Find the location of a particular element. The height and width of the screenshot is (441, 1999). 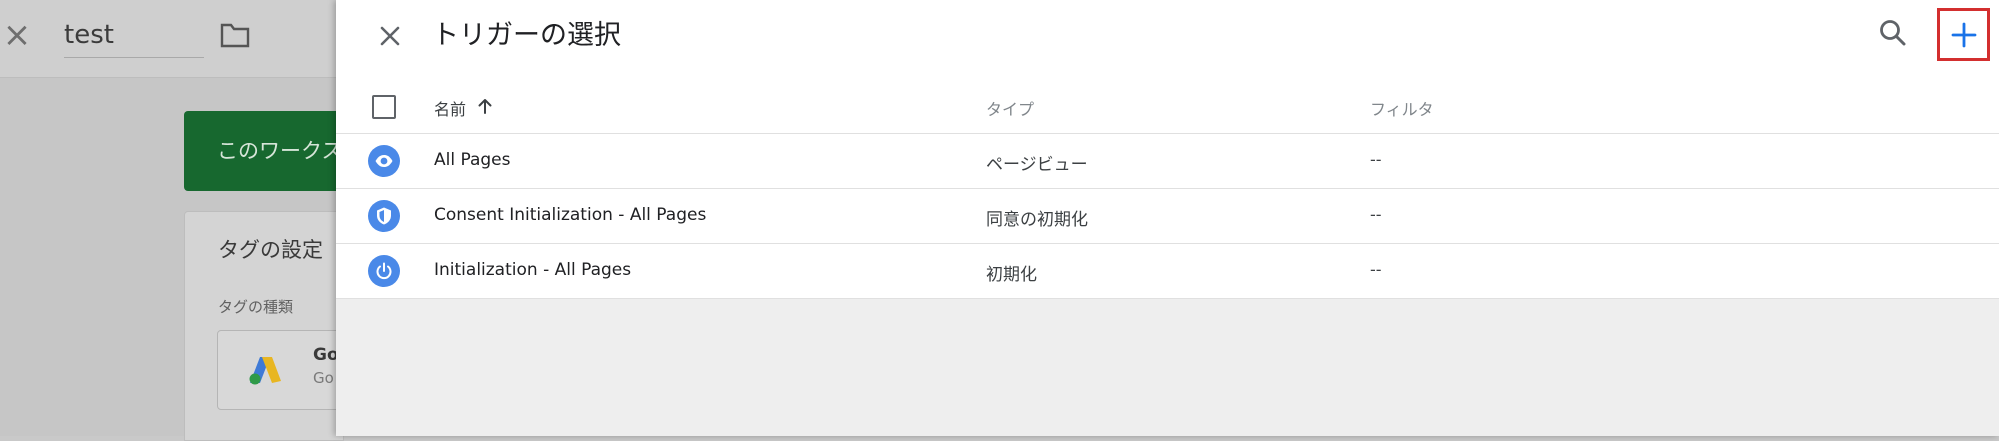

card-title: タグの設定 is located at coordinates (270, 250).